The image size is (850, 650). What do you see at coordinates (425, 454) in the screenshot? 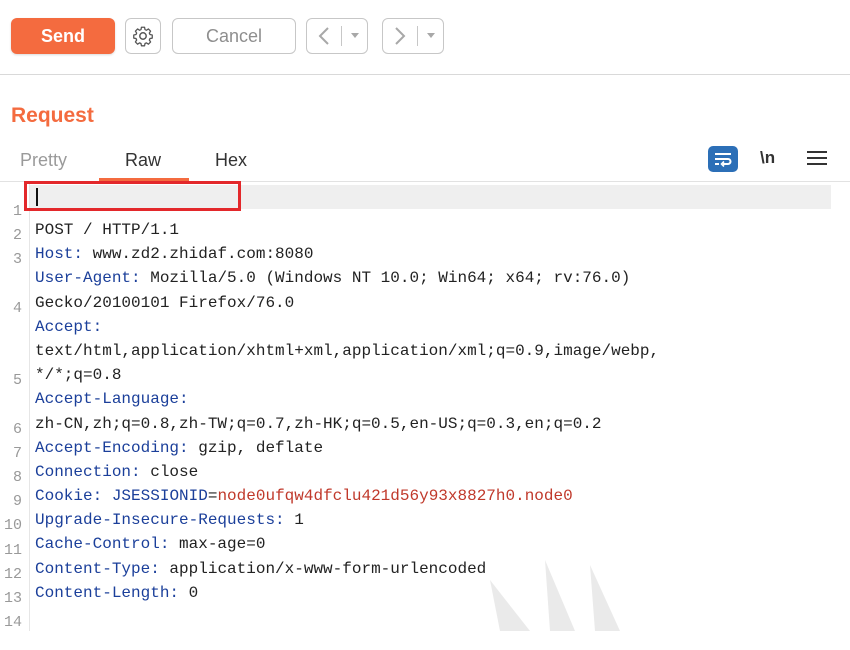
I see `editor-line: 7 Connection: close` at bounding box center [425, 454].